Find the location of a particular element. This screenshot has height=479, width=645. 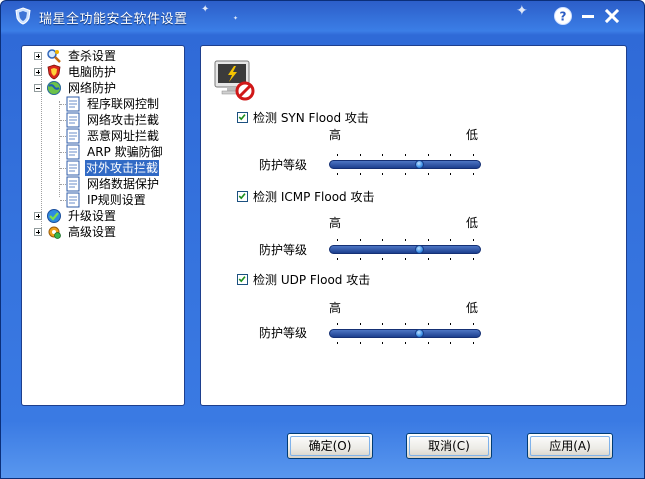

tree-item-network-attack-block: 网络攻击拦截 is located at coordinates (102, 120).